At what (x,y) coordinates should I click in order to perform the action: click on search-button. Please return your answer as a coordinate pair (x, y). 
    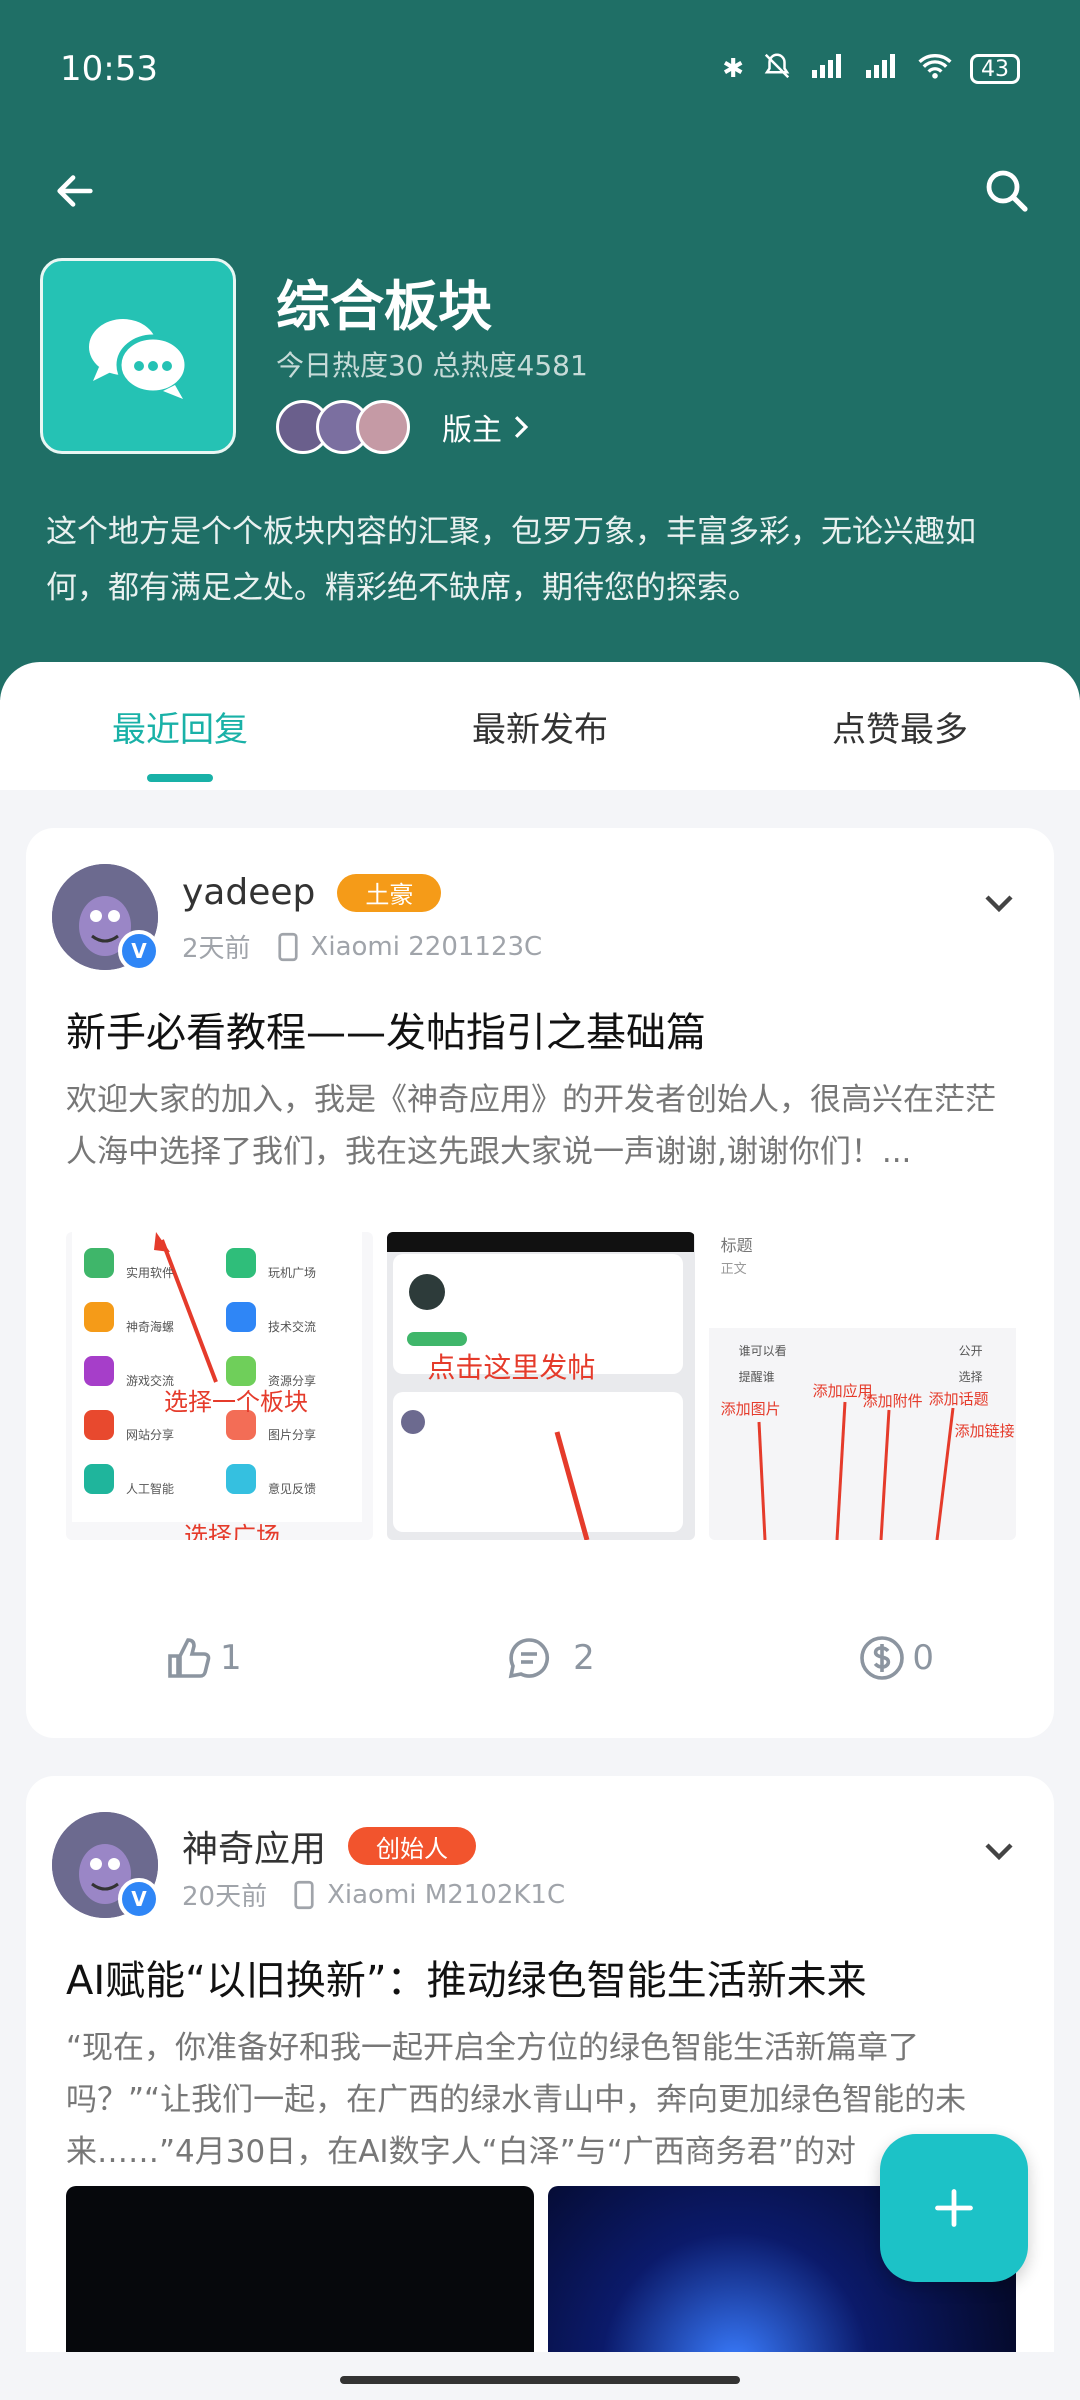
    Looking at the image, I should click on (1007, 191).